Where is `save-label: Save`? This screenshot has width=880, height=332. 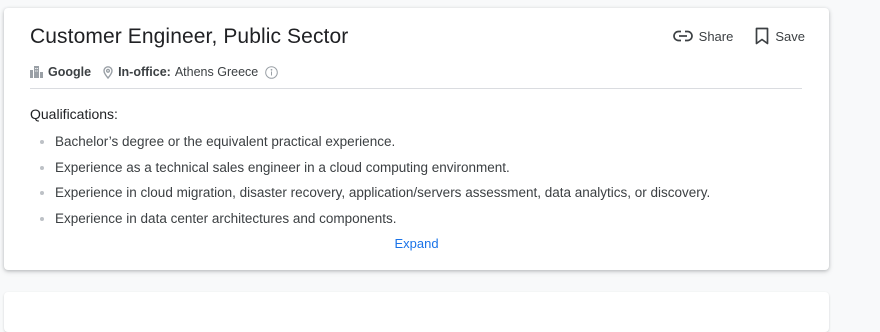 save-label: Save is located at coordinates (790, 36).